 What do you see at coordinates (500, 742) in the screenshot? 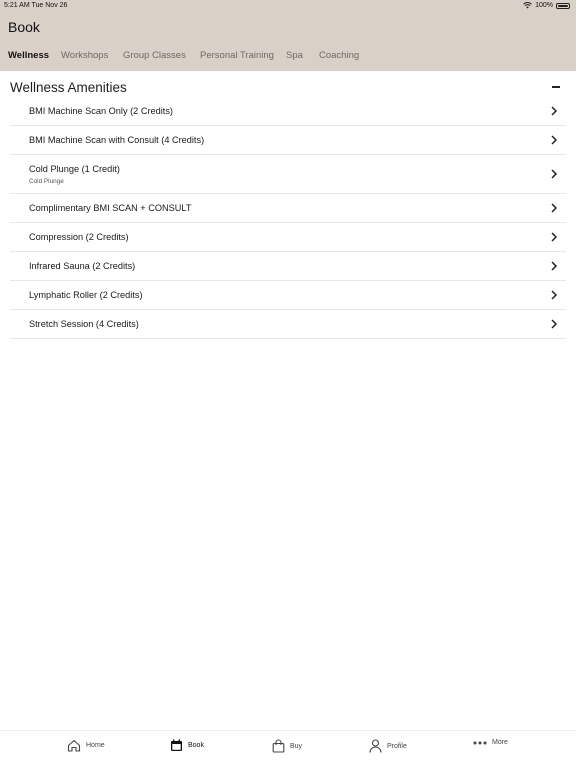
I see `nav-more-label: More` at bounding box center [500, 742].